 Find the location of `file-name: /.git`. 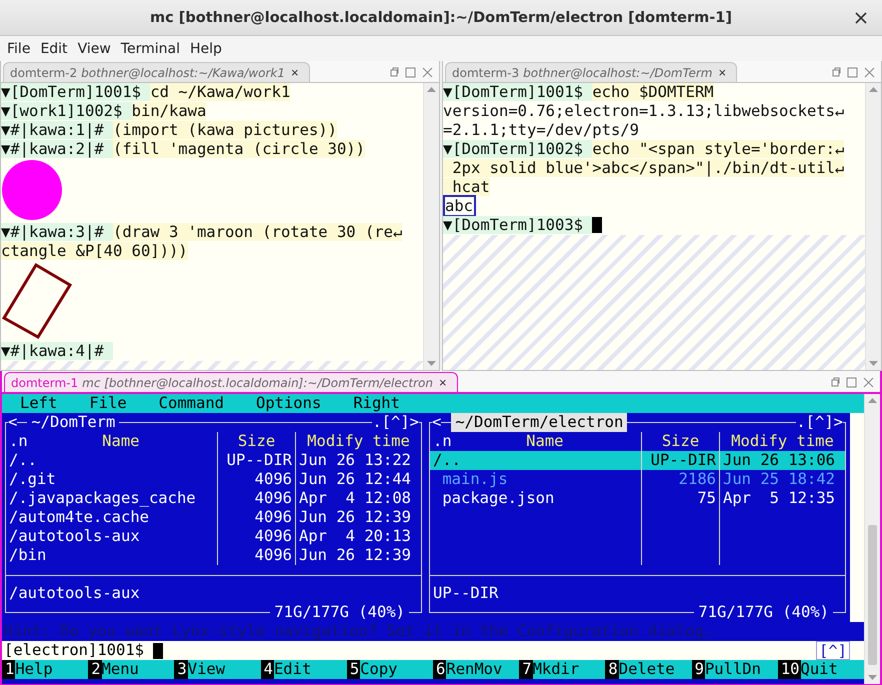

file-name: /.git is located at coordinates (32, 479).